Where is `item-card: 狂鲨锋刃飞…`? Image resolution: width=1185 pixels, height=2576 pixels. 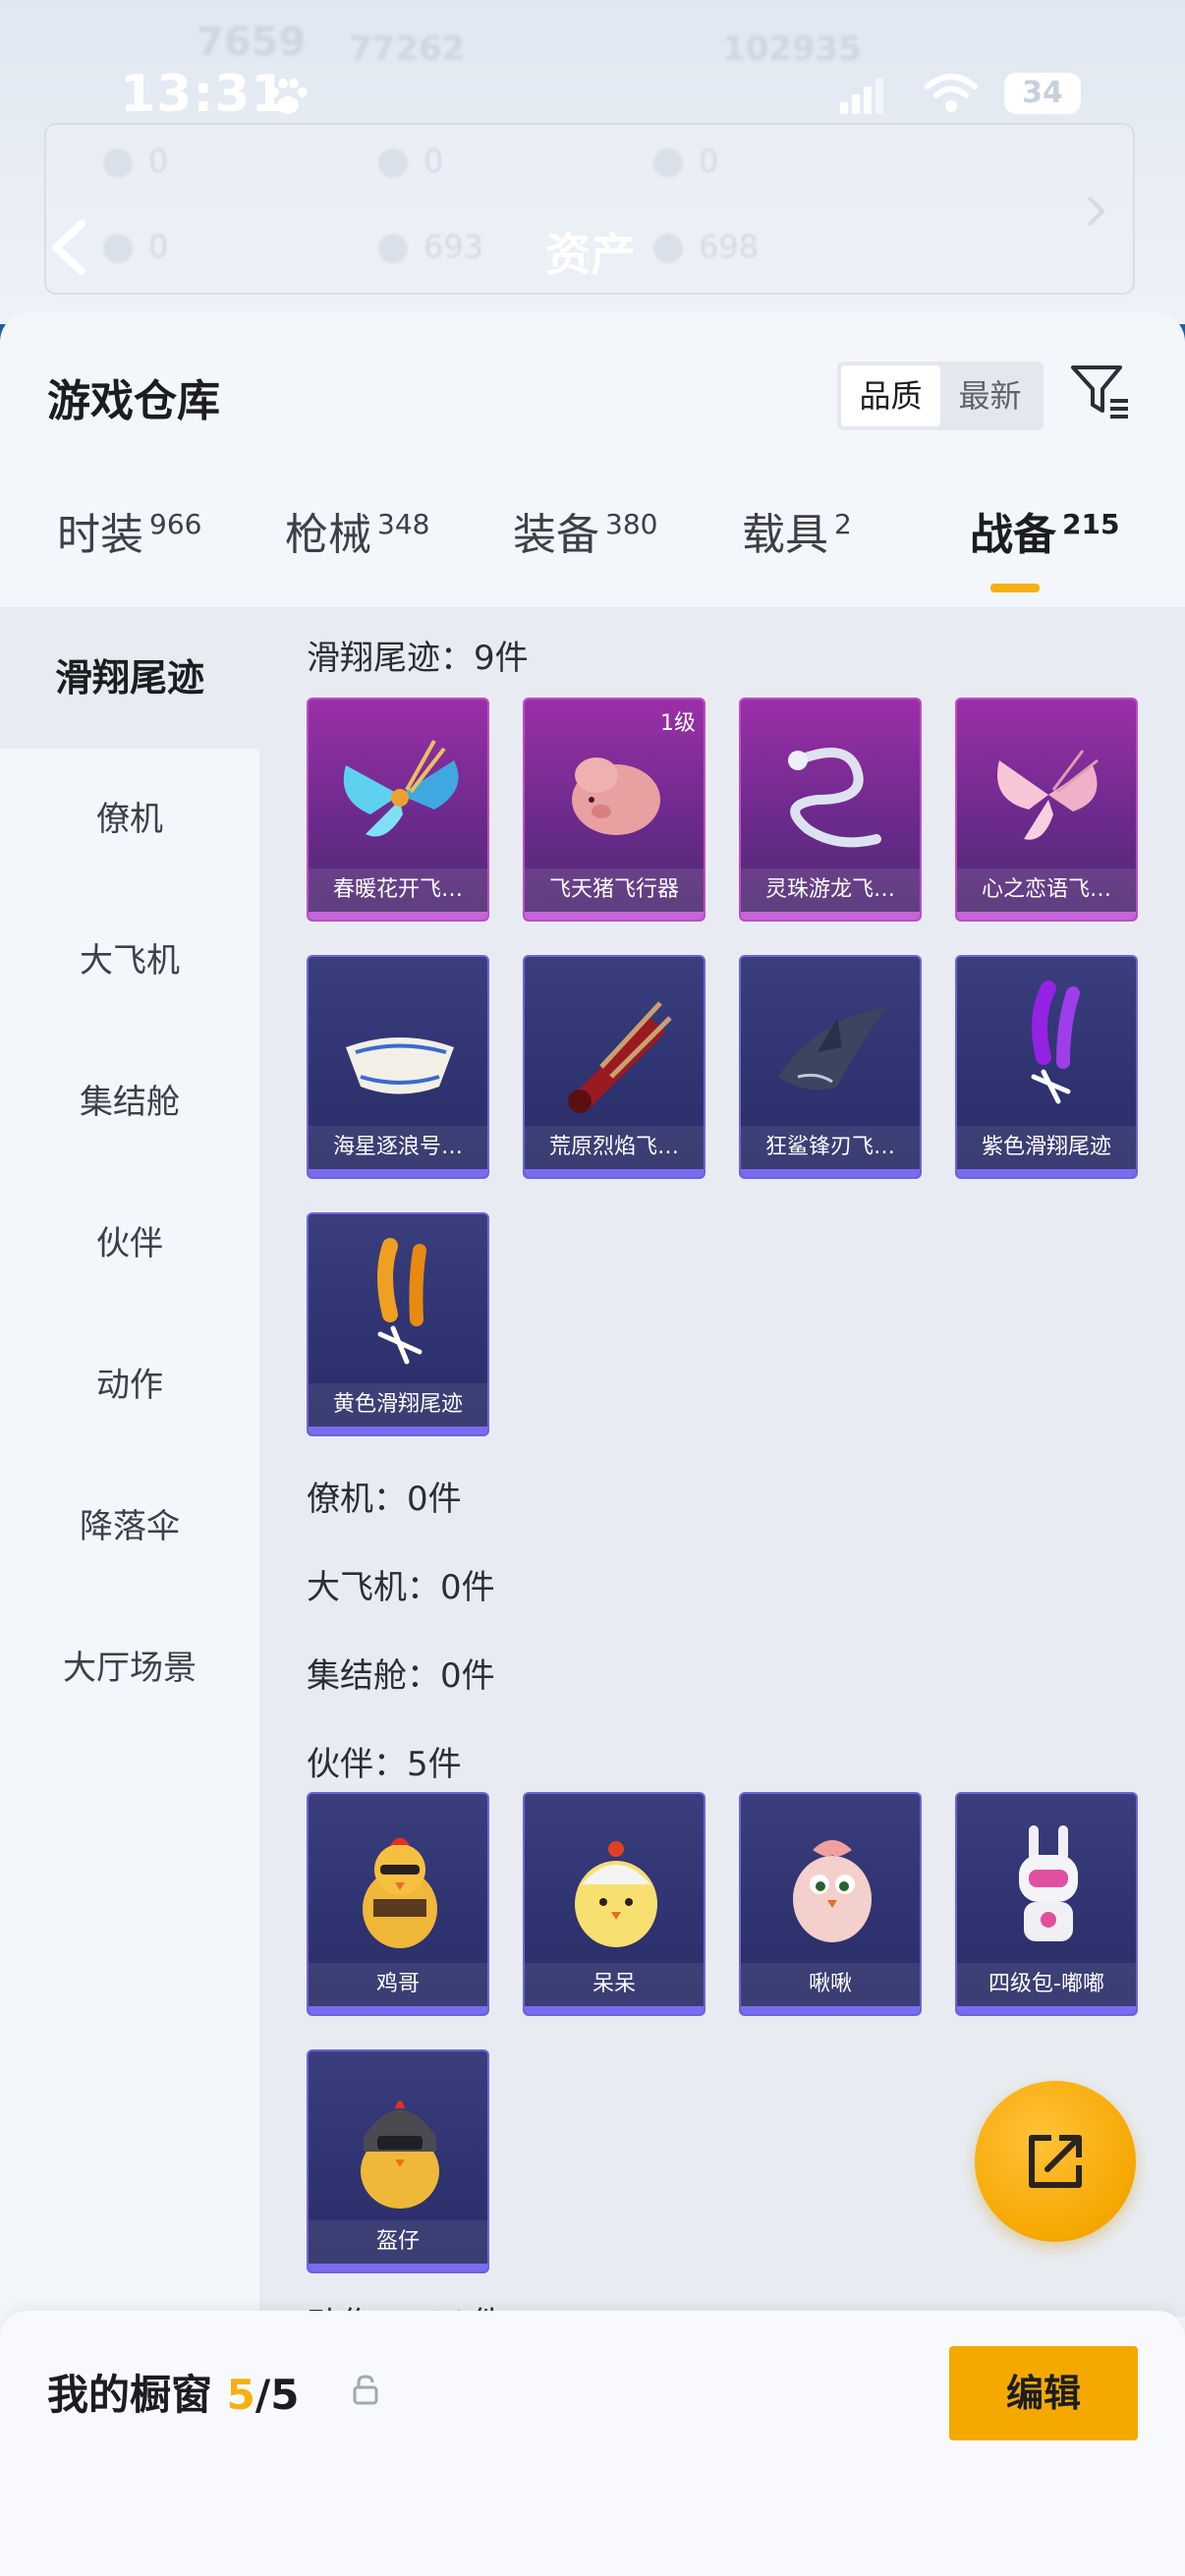
item-card: 狂鲨锋刃飞… is located at coordinates (831, 1067).